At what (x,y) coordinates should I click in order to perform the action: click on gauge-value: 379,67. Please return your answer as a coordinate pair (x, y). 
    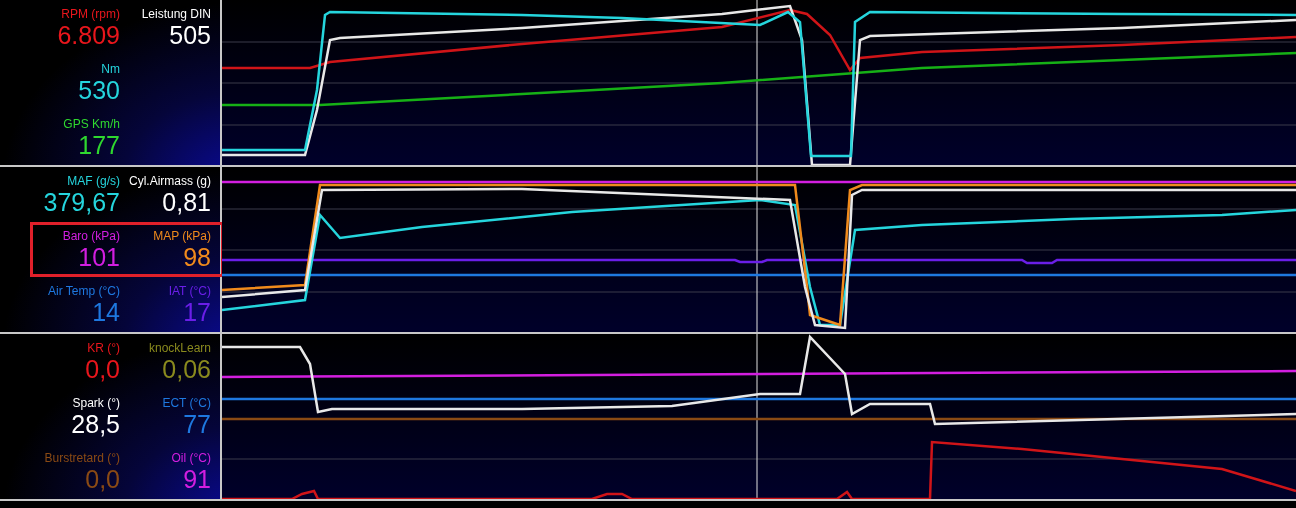
    Looking at the image, I should click on (81, 201).